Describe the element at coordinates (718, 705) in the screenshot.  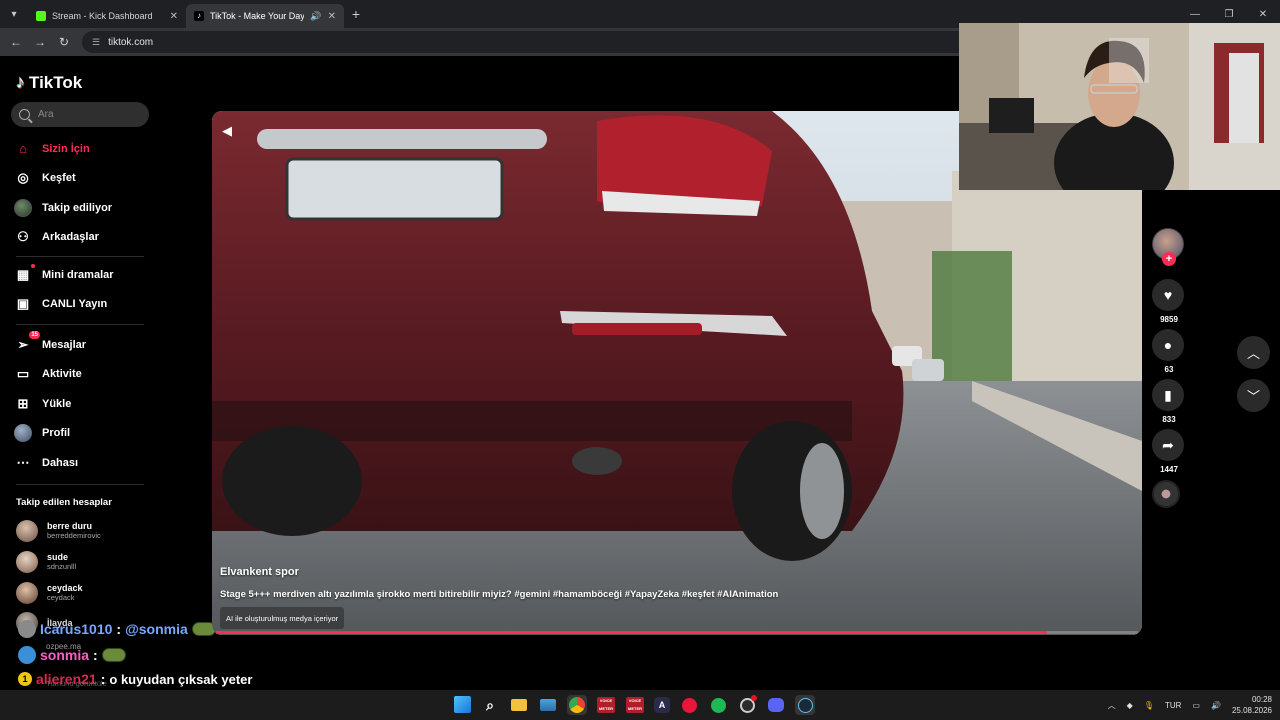
I see `spotify-icon` at that location.